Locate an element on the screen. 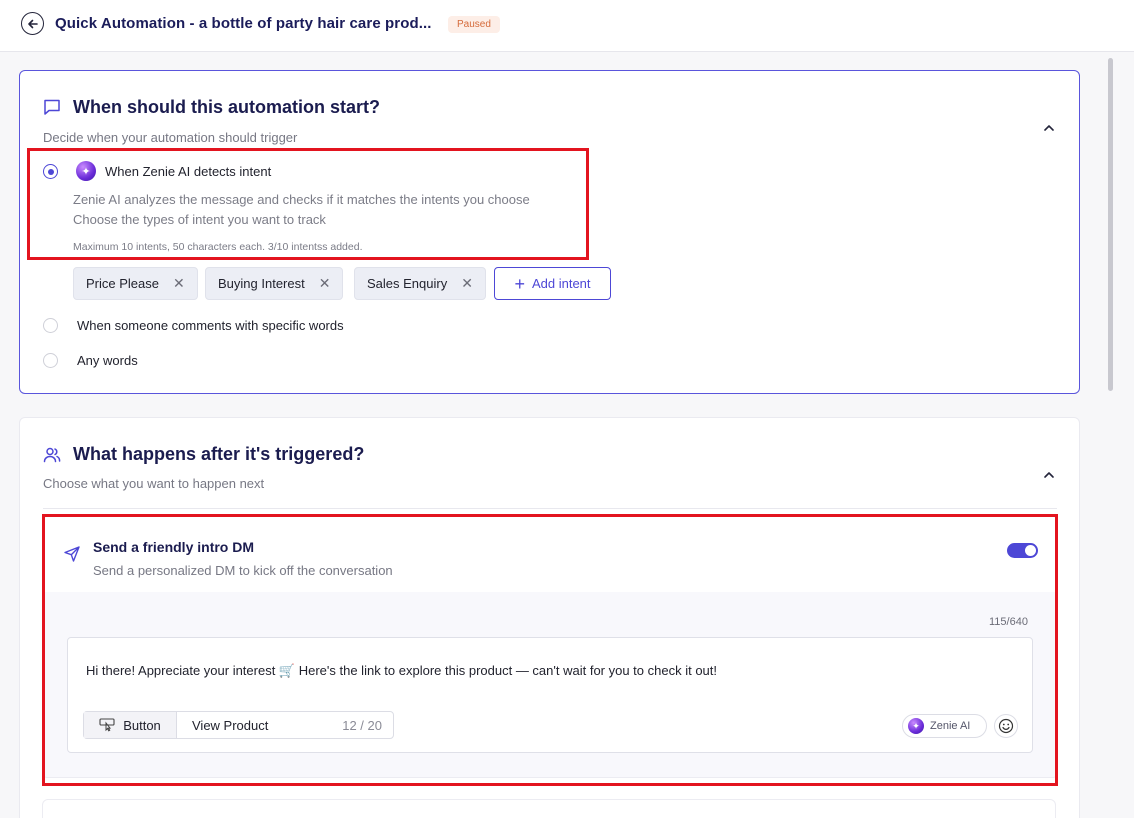 The image size is (1134, 818). arrow-left-icon is located at coordinates (32, 23).